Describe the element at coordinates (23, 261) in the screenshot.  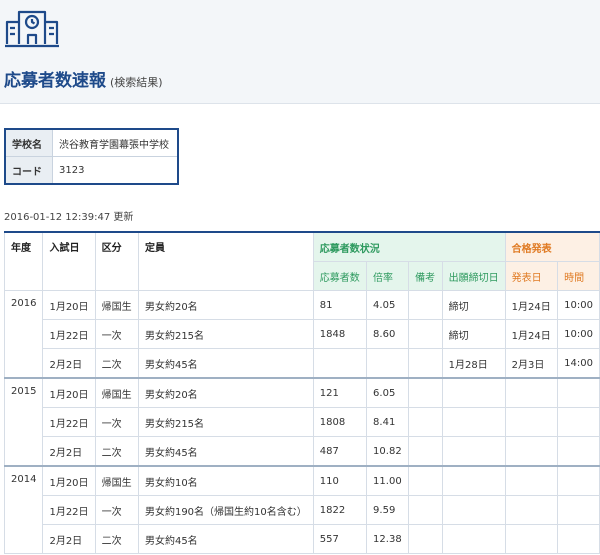
I see `header-year: 年度` at that location.